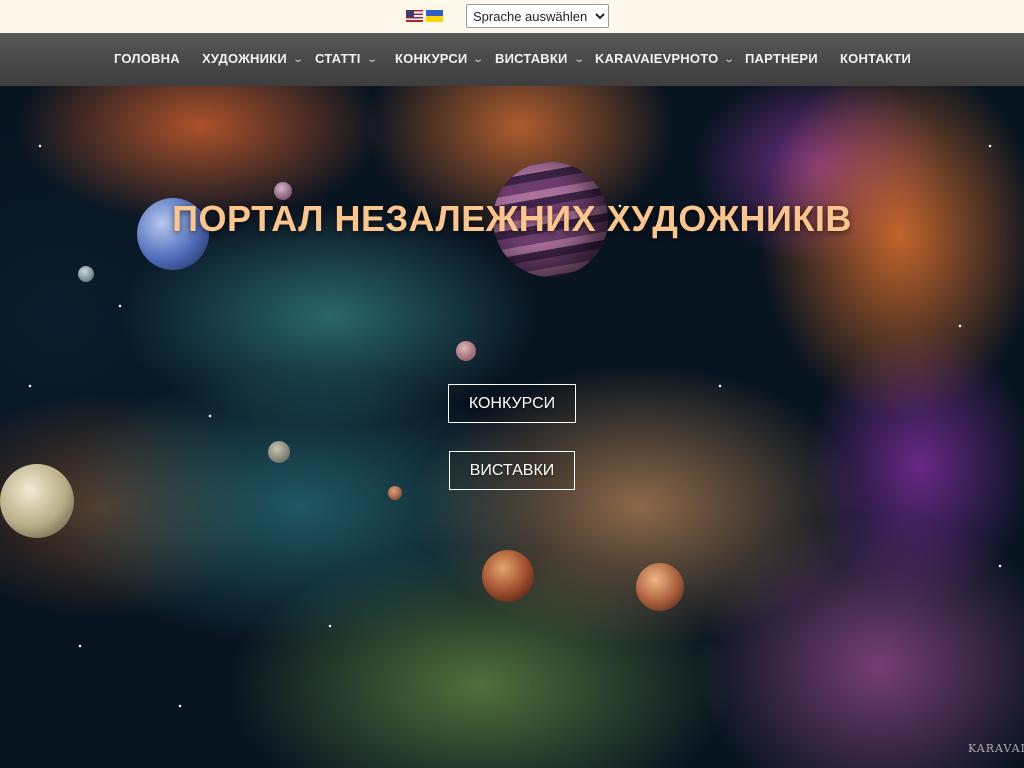  I want to click on nav-item-contacts: КОНТАКТИ, so click(875, 59).